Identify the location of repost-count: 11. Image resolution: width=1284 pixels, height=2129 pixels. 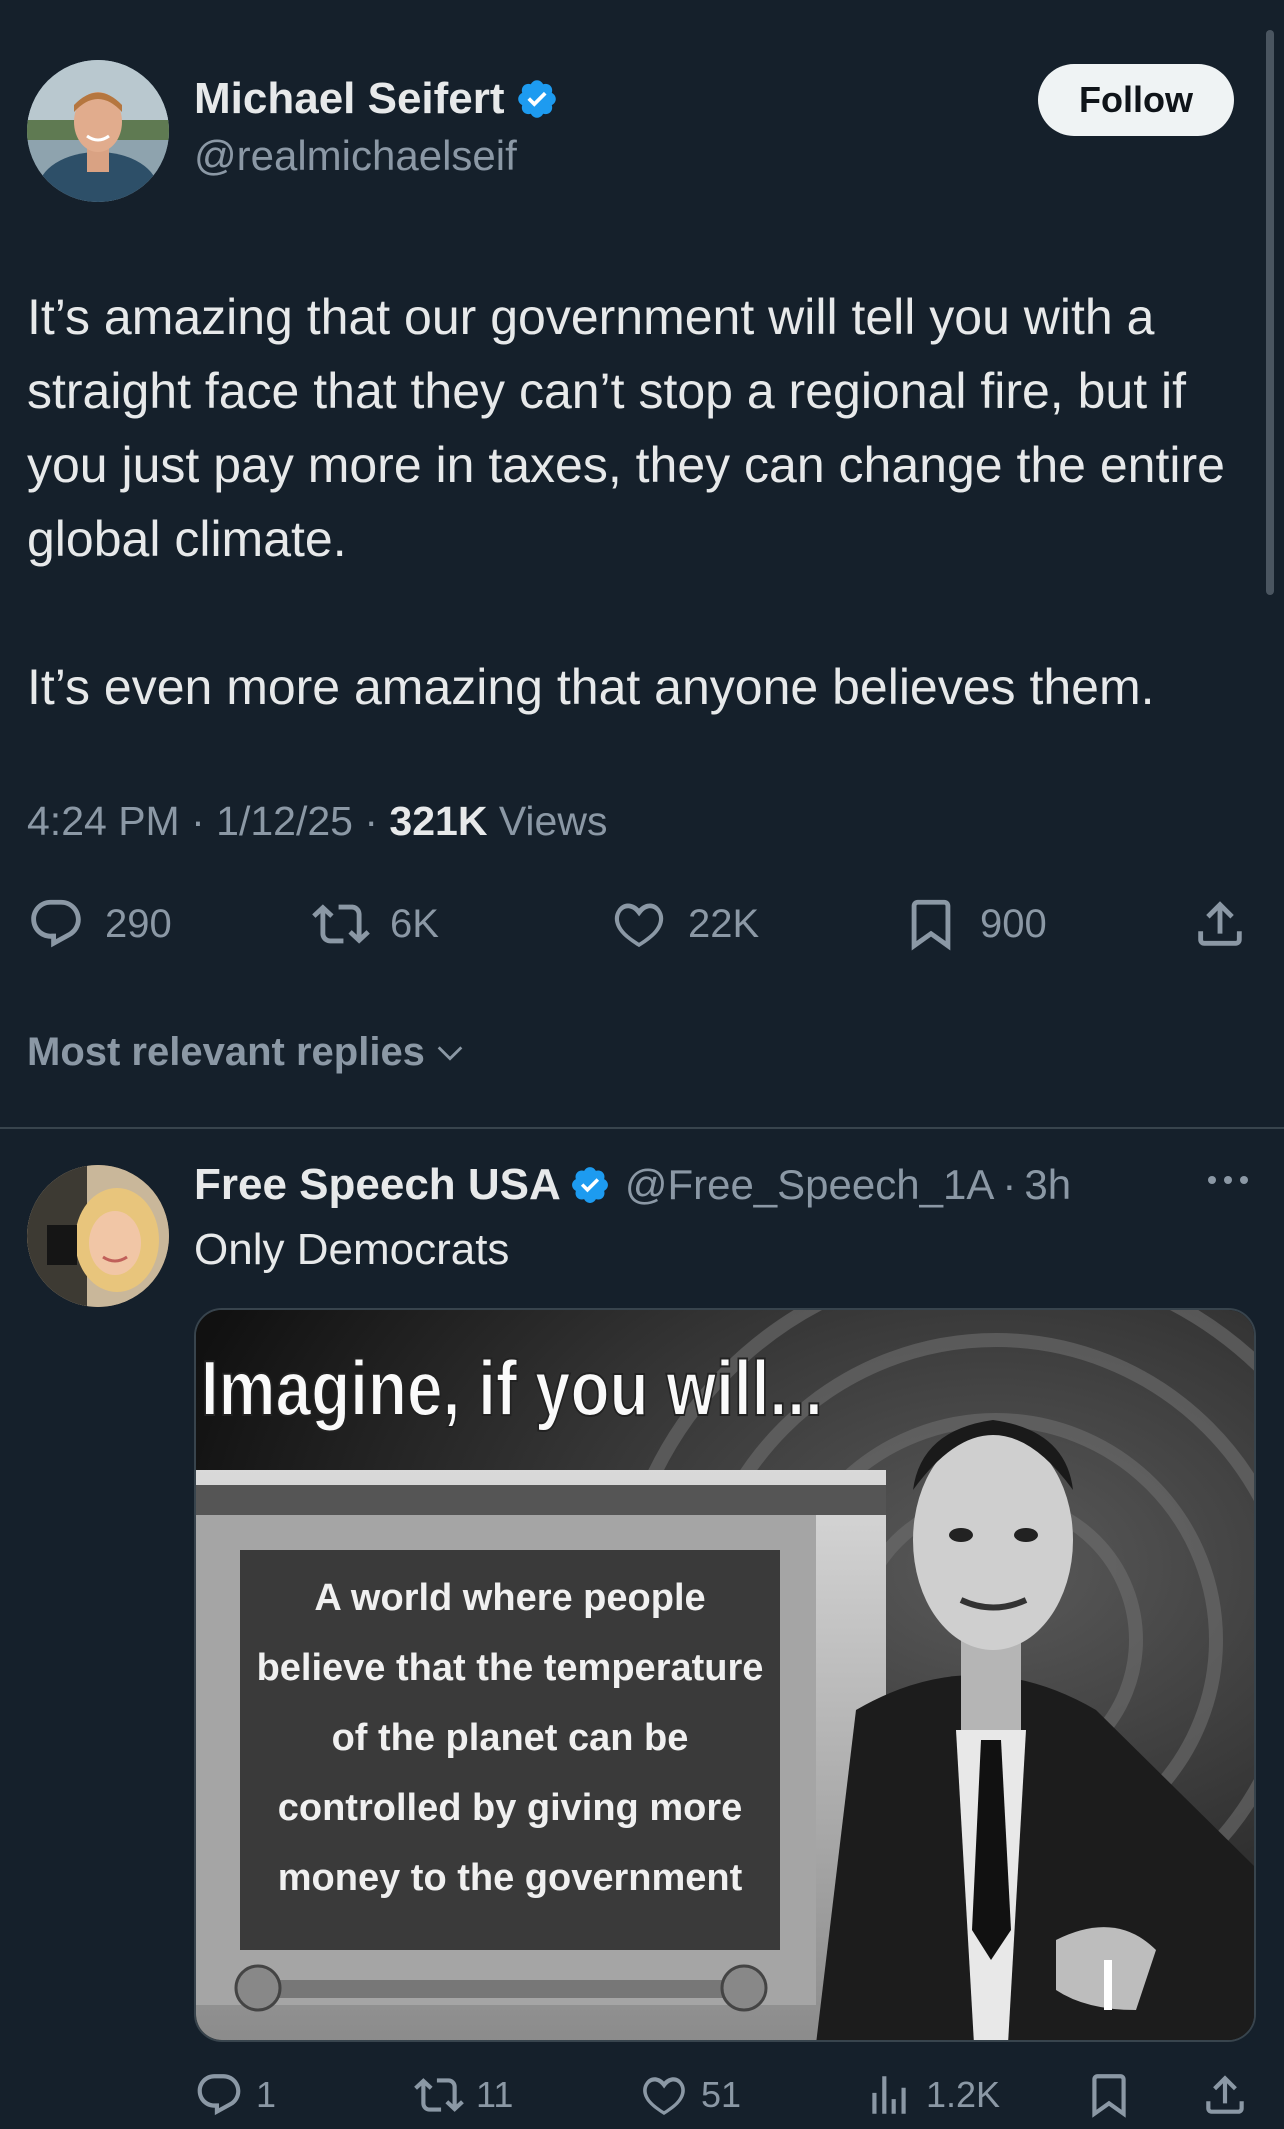
(495, 2094).